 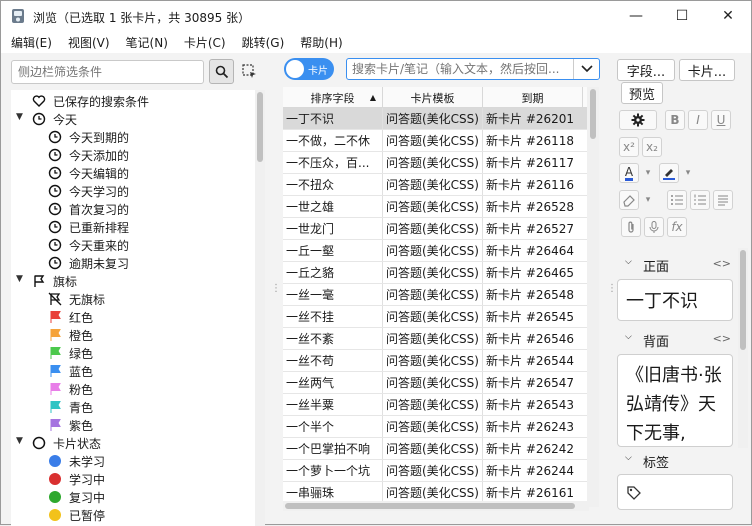 What do you see at coordinates (76, 497) in the screenshot?
I see `tree-state-review: 复习中` at bounding box center [76, 497].